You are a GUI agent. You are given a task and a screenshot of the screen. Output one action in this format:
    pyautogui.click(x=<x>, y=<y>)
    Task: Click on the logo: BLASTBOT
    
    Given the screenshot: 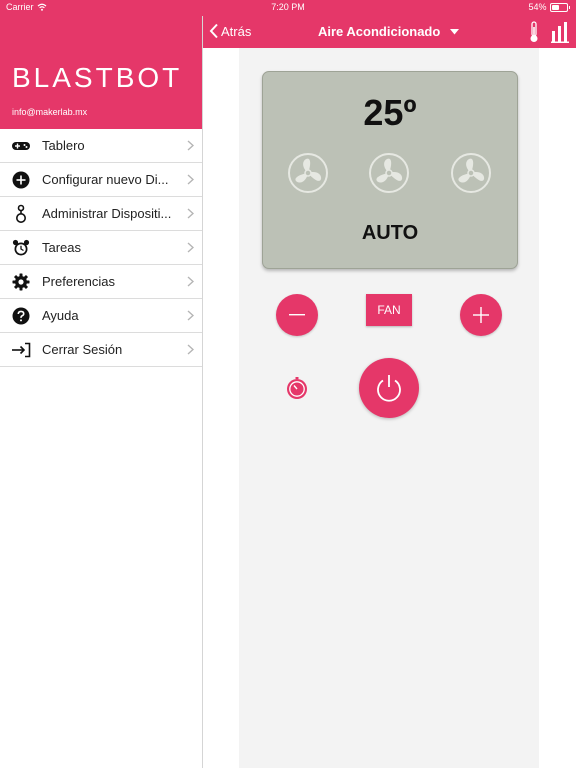 What is the action you would take?
    pyautogui.click(x=97, y=77)
    